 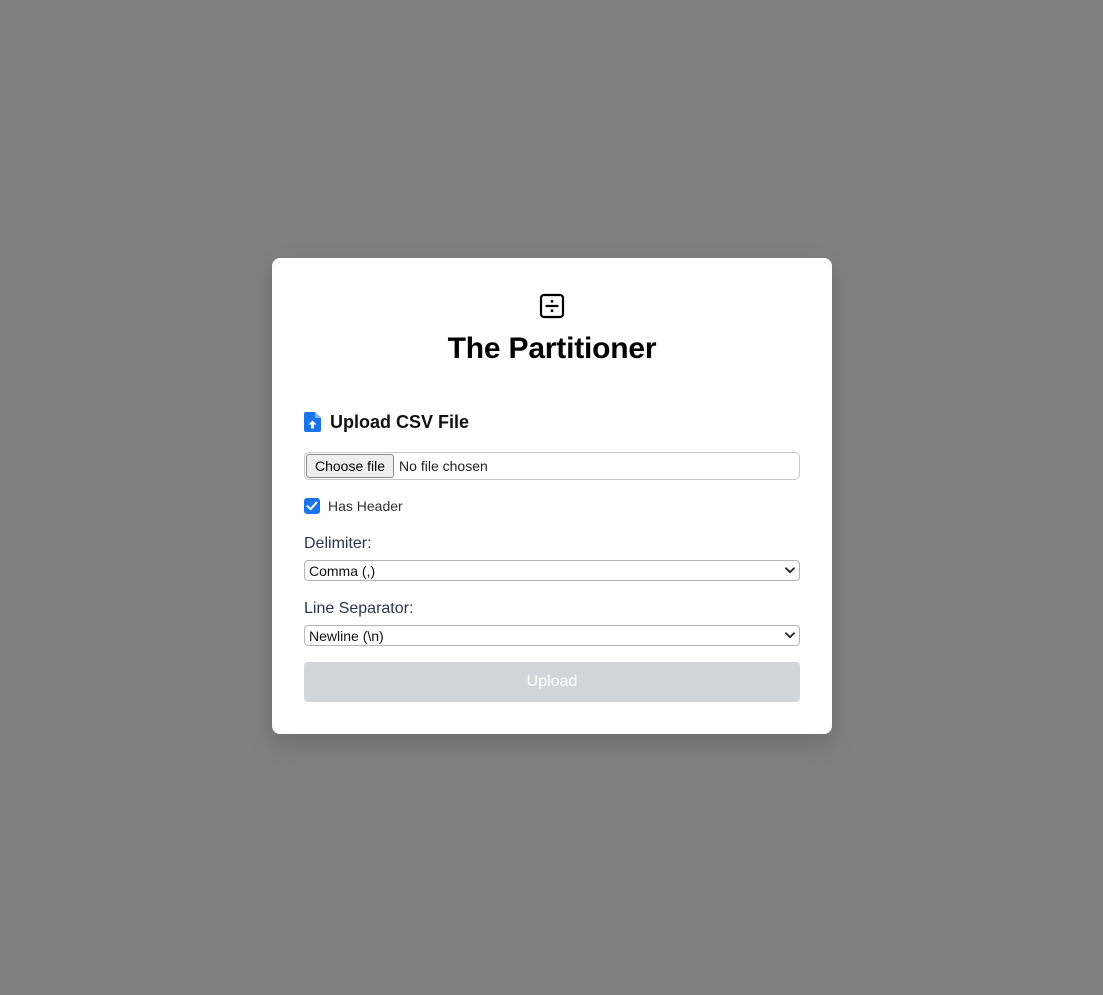 I want to click on checkmark-icon, so click(x=312, y=506).